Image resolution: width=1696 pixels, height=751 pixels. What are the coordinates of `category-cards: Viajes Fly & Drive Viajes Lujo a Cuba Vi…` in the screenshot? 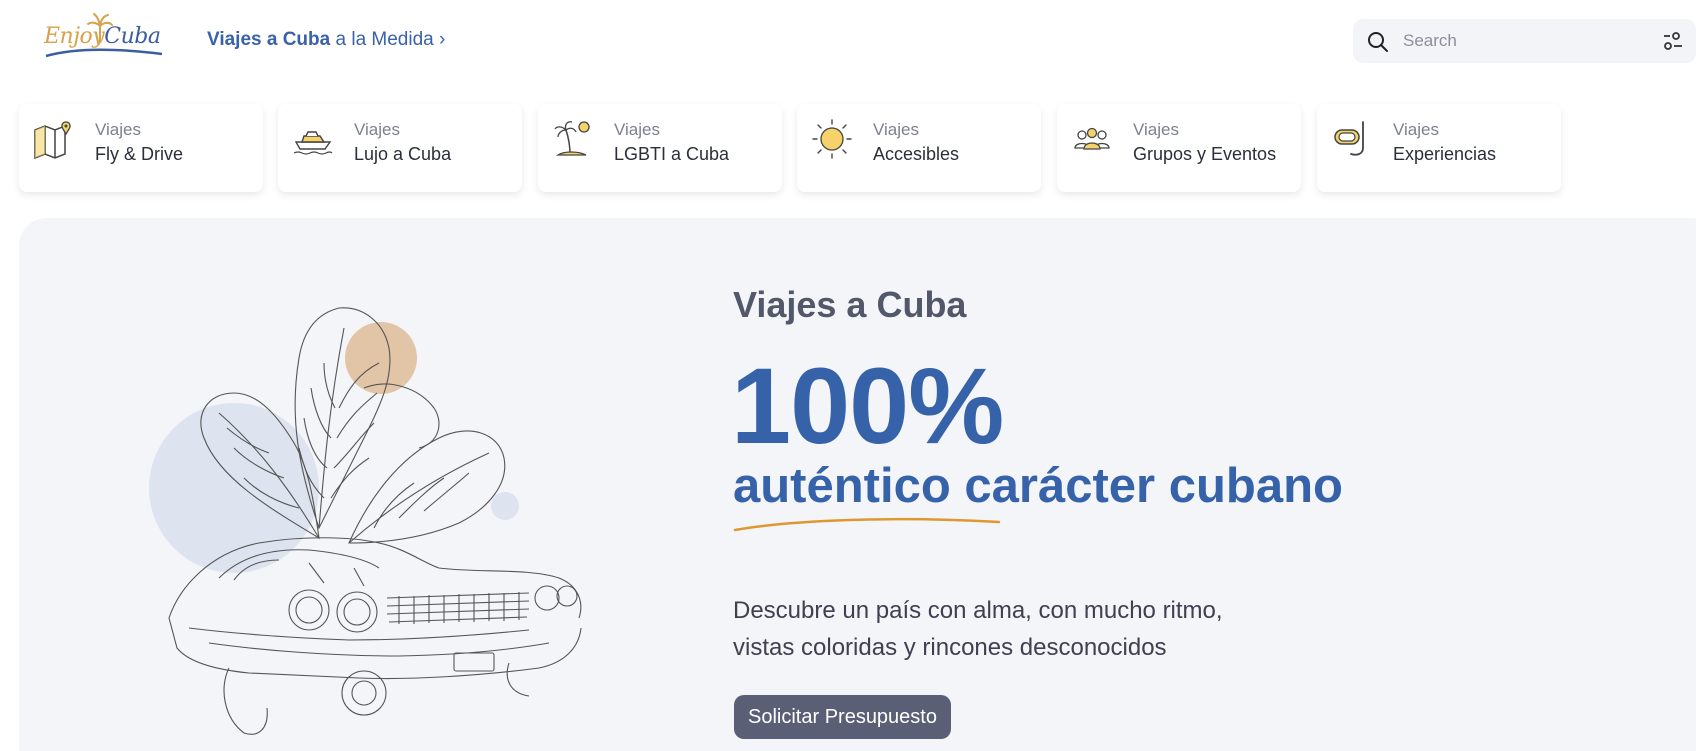 It's located at (857, 148).